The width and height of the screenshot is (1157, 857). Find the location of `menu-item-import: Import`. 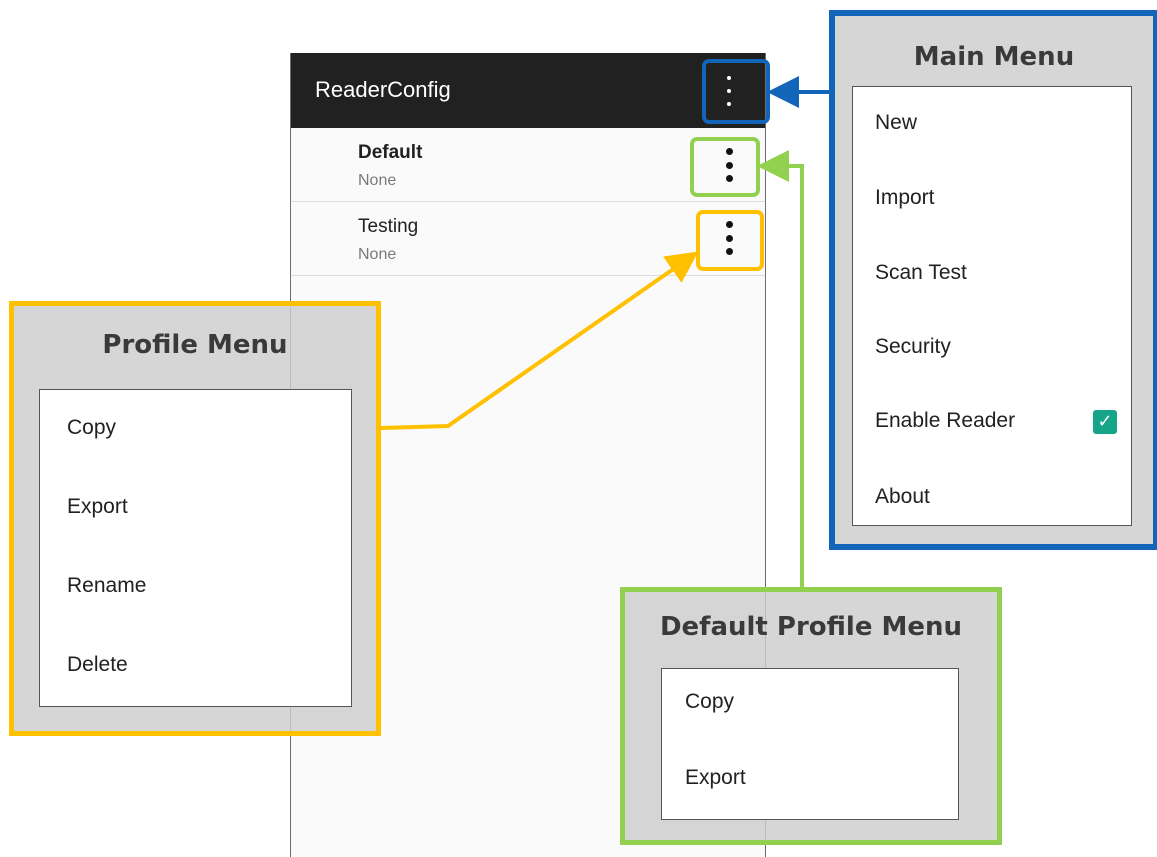

menu-item-import: Import is located at coordinates (992, 199).